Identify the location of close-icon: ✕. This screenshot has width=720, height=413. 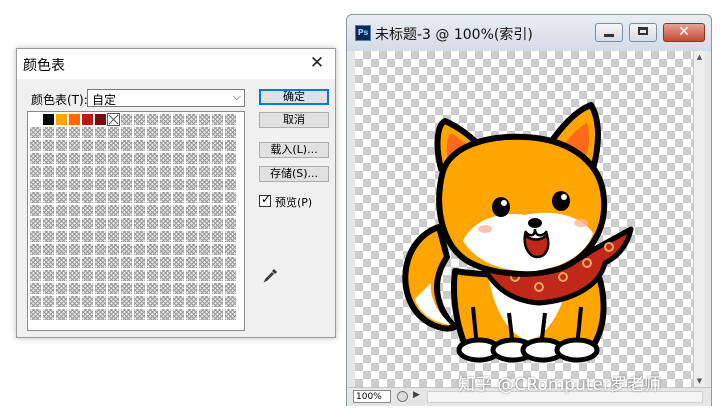
(317, 63).